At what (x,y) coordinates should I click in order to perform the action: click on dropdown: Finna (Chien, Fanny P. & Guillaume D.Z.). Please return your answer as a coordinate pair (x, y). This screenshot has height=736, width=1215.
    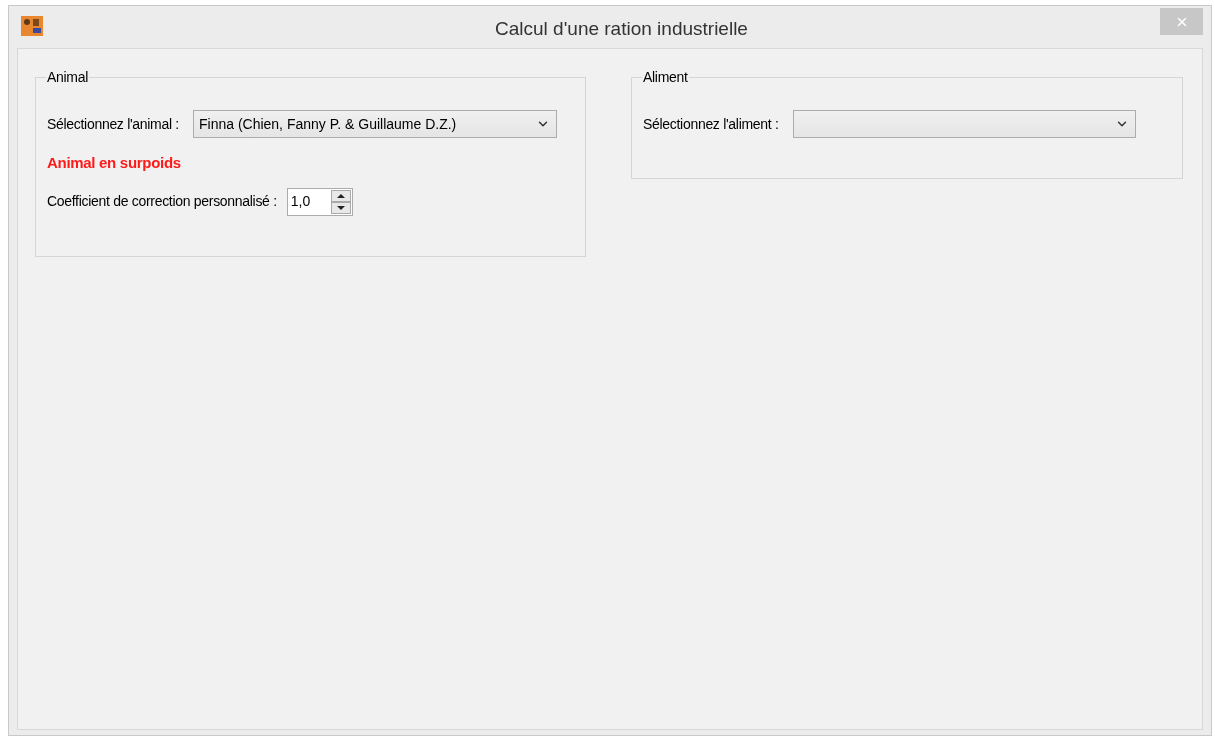
    Looking at the image, I should click on (374, 124).